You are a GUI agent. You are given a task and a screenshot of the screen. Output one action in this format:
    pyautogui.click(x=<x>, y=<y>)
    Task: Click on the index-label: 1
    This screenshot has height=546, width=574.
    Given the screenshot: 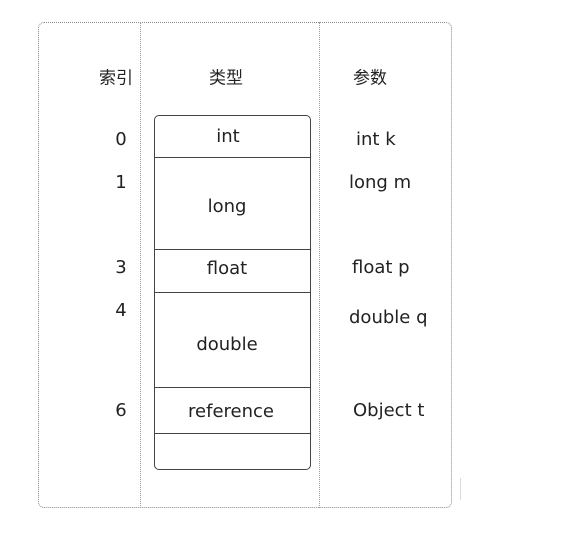 What is the action you would take?
    pyautogui.click(x=121, y=182)
    